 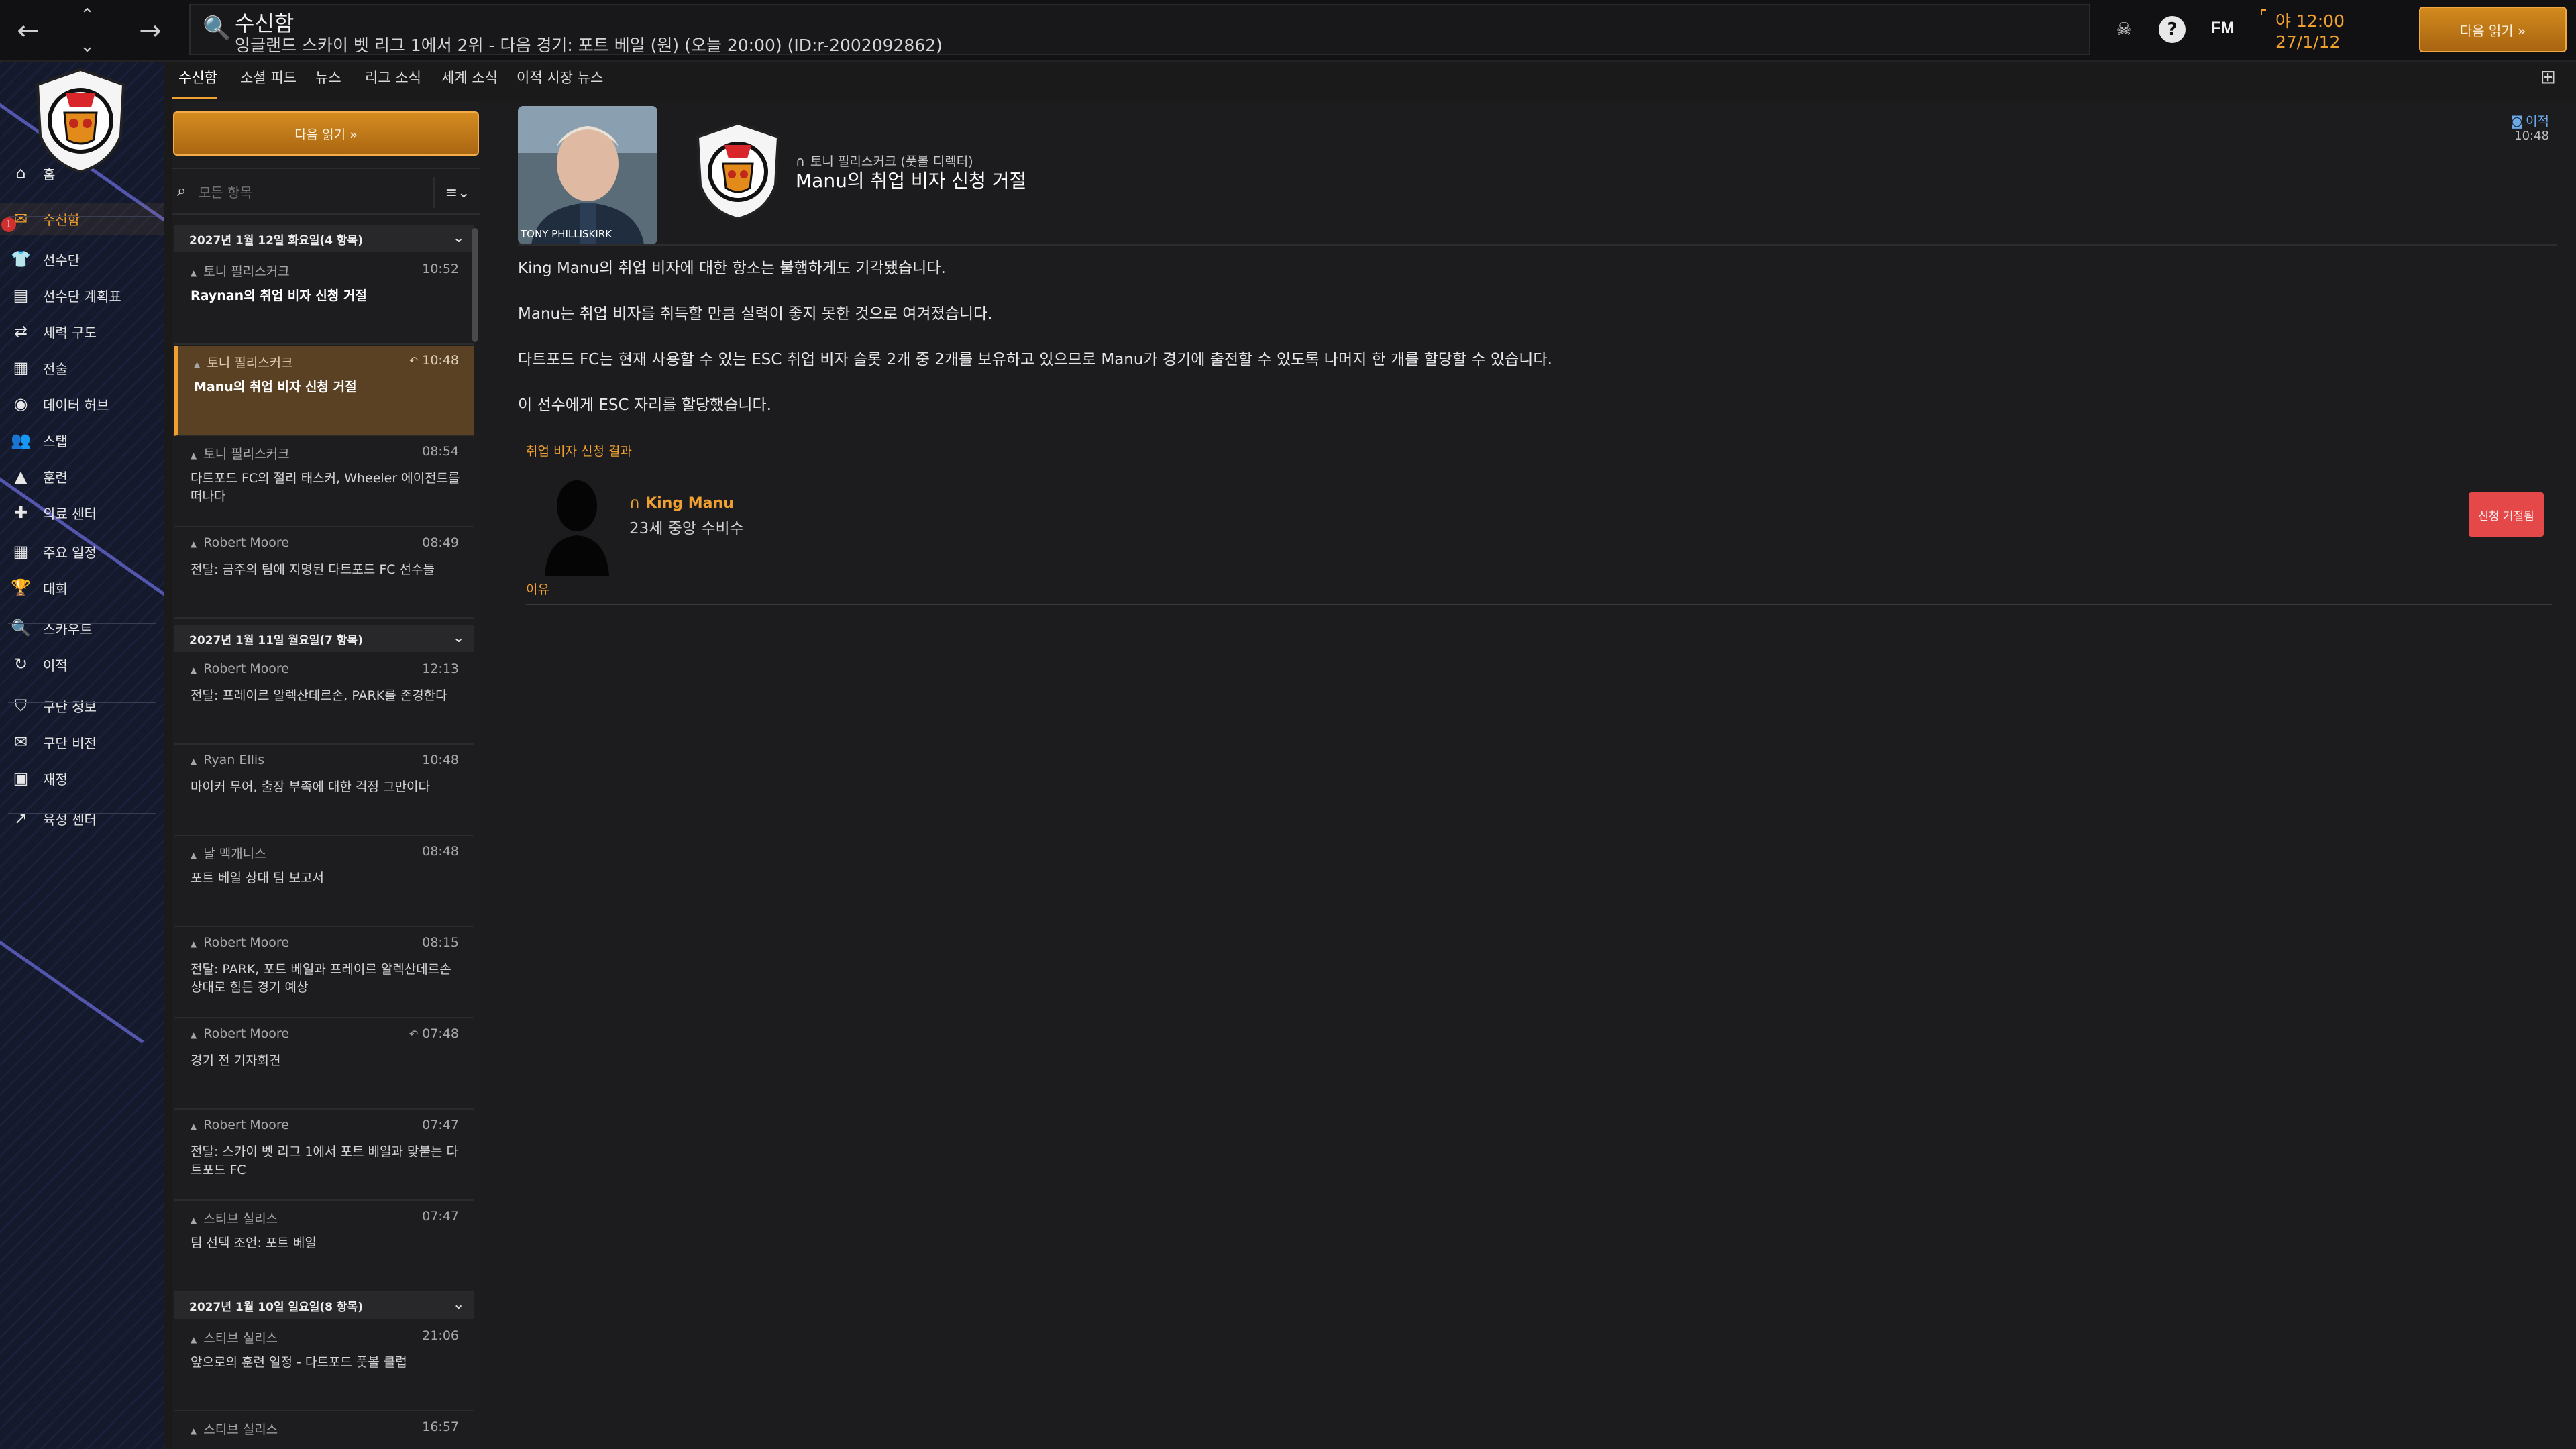 What do you see at coordinates (324, 1065) in the screenshot?
I see `list-item: Robert Moore ↶07:48 경기 전 기자회견` at bounding box center [324, 1065].